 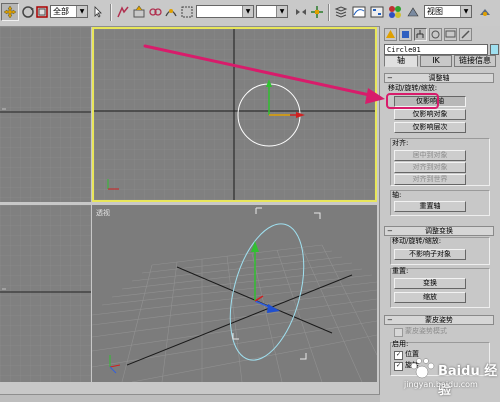 What do you see at coordinates (430, 206) in the screenshot?
I see `reset-pivot-button: 重置轴` at bounding box center [430, 206].